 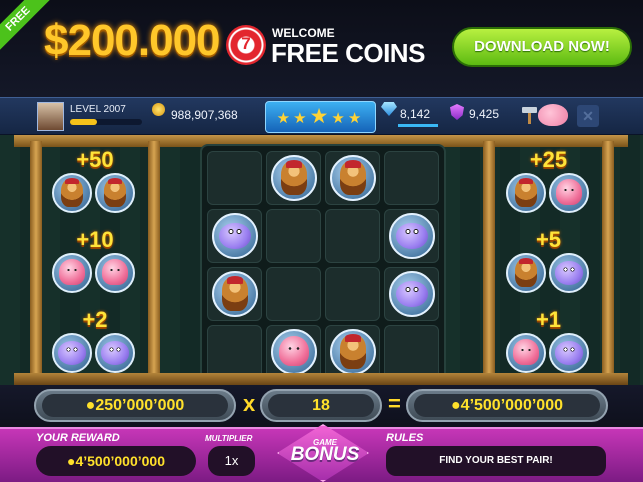 I want to click on left-paytable: +50 +10 +2, so click(x=95, y=260).